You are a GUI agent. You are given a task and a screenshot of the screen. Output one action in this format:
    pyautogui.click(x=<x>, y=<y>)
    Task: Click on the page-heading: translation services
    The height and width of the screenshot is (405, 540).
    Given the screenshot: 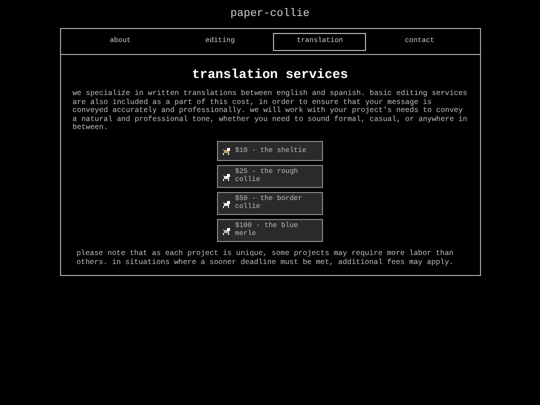 What is the action you would take?
    pyautogui.click(x=270, y=75)
    